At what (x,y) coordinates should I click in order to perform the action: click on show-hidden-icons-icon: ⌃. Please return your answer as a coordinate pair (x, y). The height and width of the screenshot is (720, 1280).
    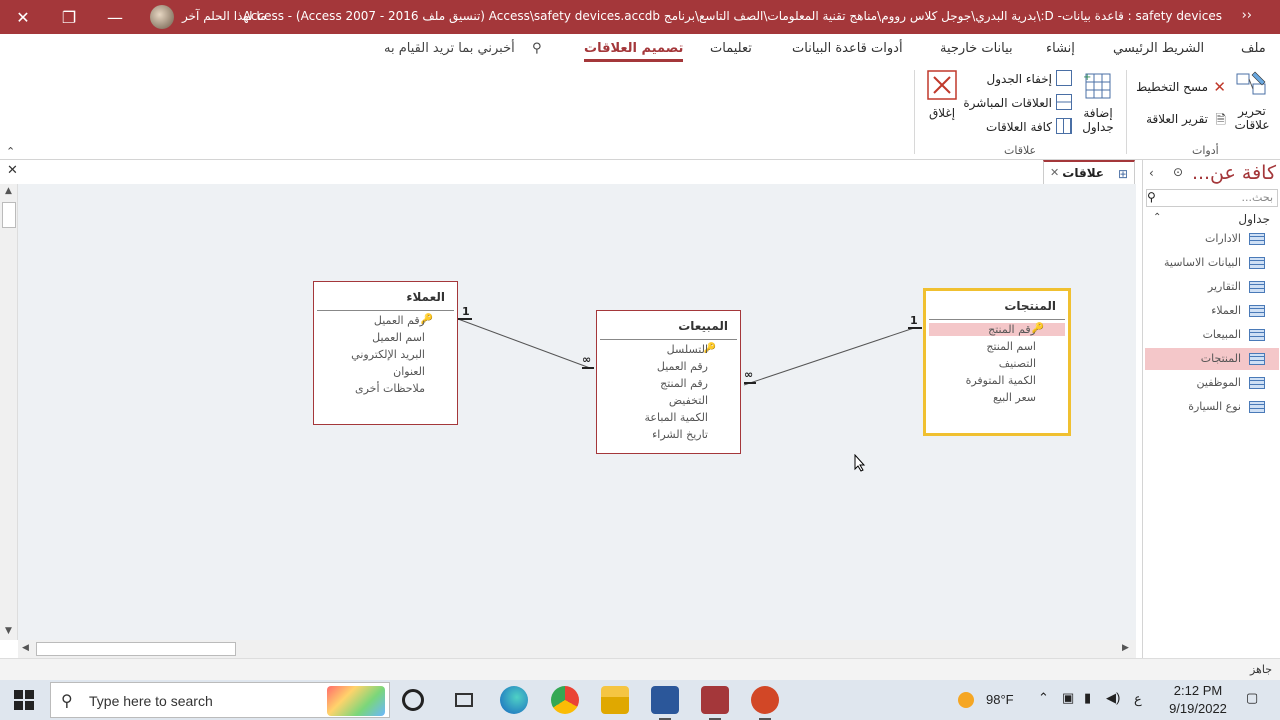
    Looking at the image, I should click on (1043, 698).